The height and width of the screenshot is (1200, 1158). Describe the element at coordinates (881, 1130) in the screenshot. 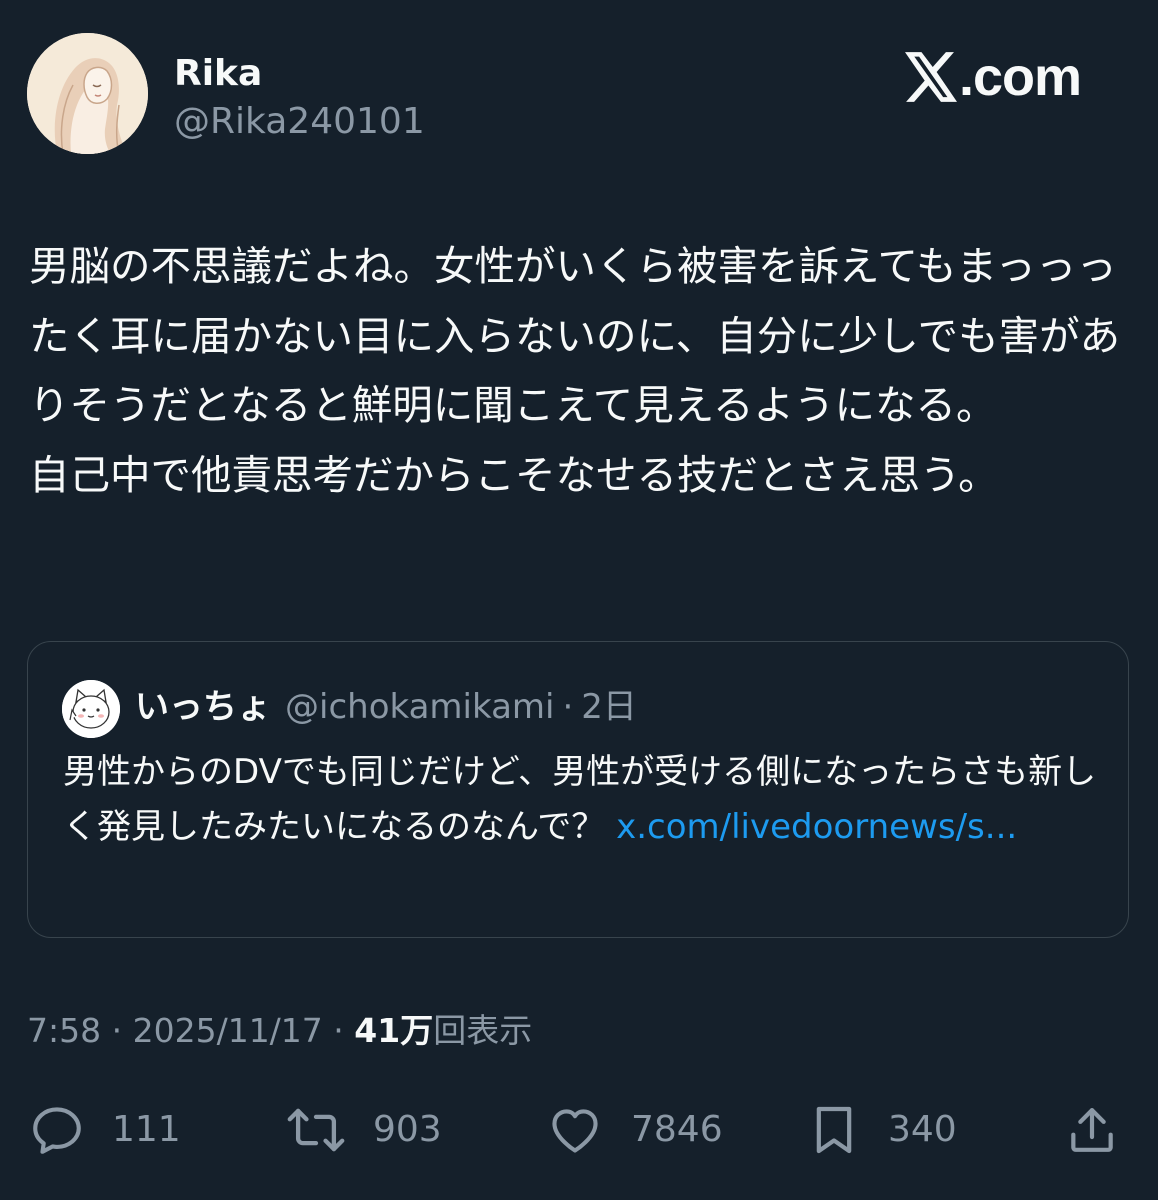

I see `bookmark-button: 340` at that location.